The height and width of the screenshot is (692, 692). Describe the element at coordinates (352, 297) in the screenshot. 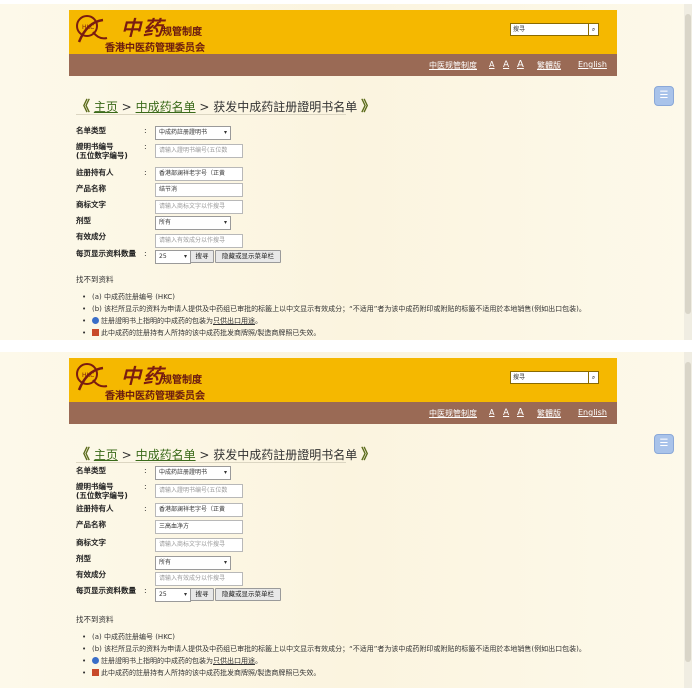

I see `note-hkc: (a) 中成药註册编号 (HKC)` at that location.